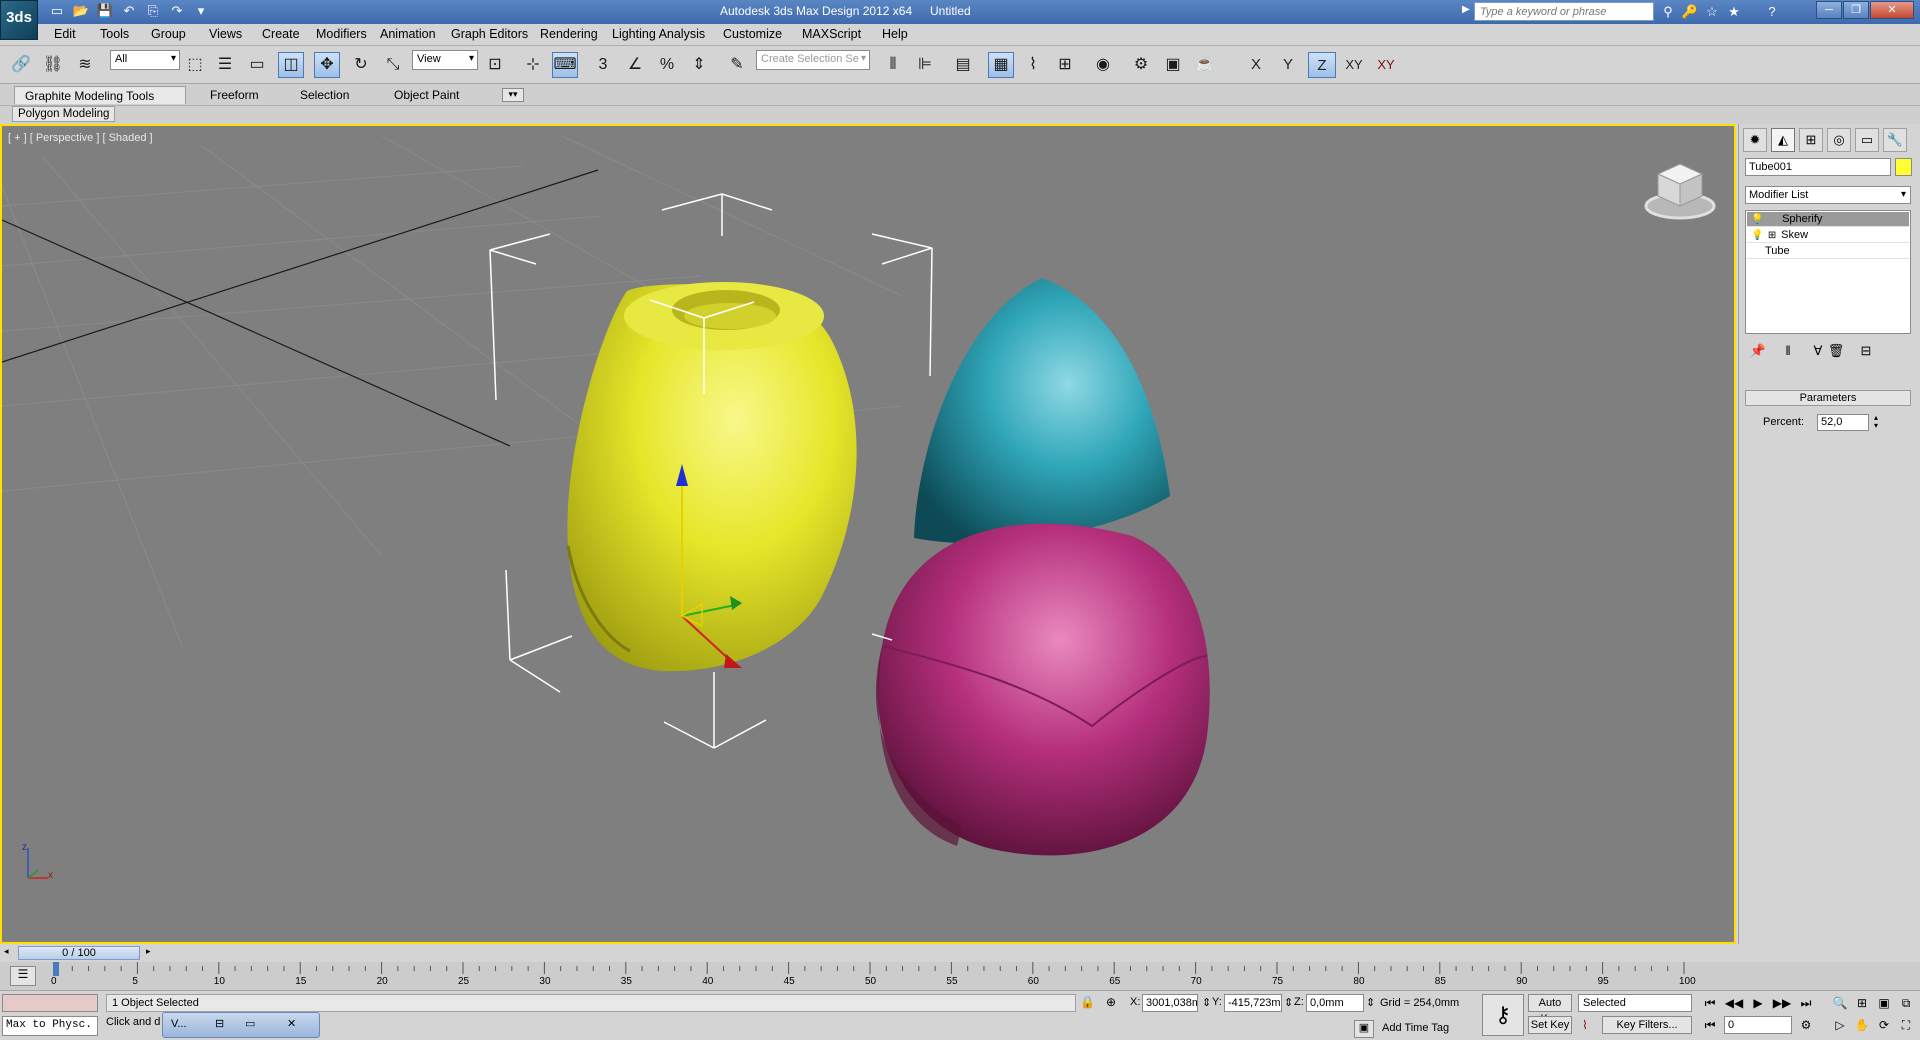  What do you see at coordinates (234, 95) in the screenshot?
I see `tab-freeform: Freeform` at bounding box center [234, 95].